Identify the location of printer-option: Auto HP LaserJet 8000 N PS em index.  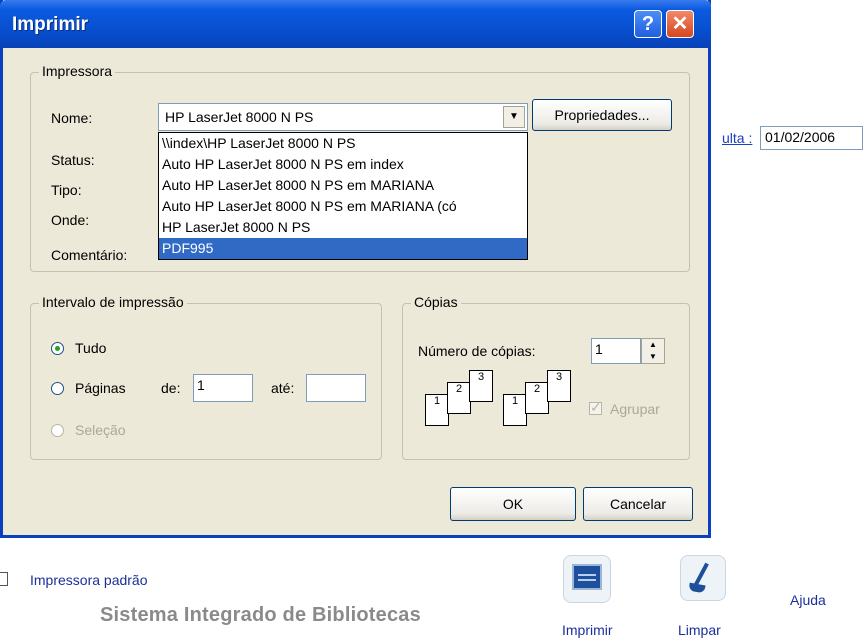
(343, 164).